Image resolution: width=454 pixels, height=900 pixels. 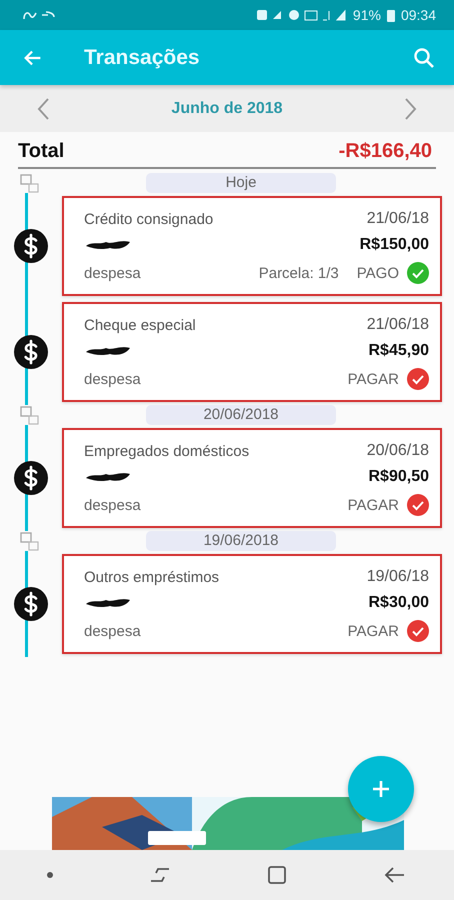 What do you see at coordinates (390, 15) in the screenshot?
I see `battery-icon` at bounding box center [390, 15].